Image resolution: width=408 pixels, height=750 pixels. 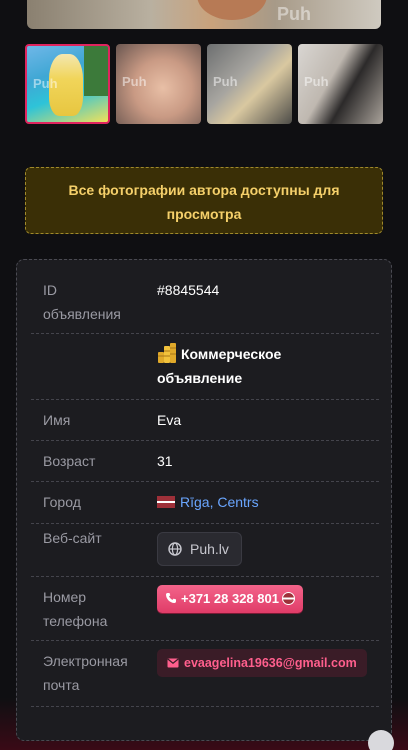 I want to click on city-label: Город, so click(x=62, y=502).